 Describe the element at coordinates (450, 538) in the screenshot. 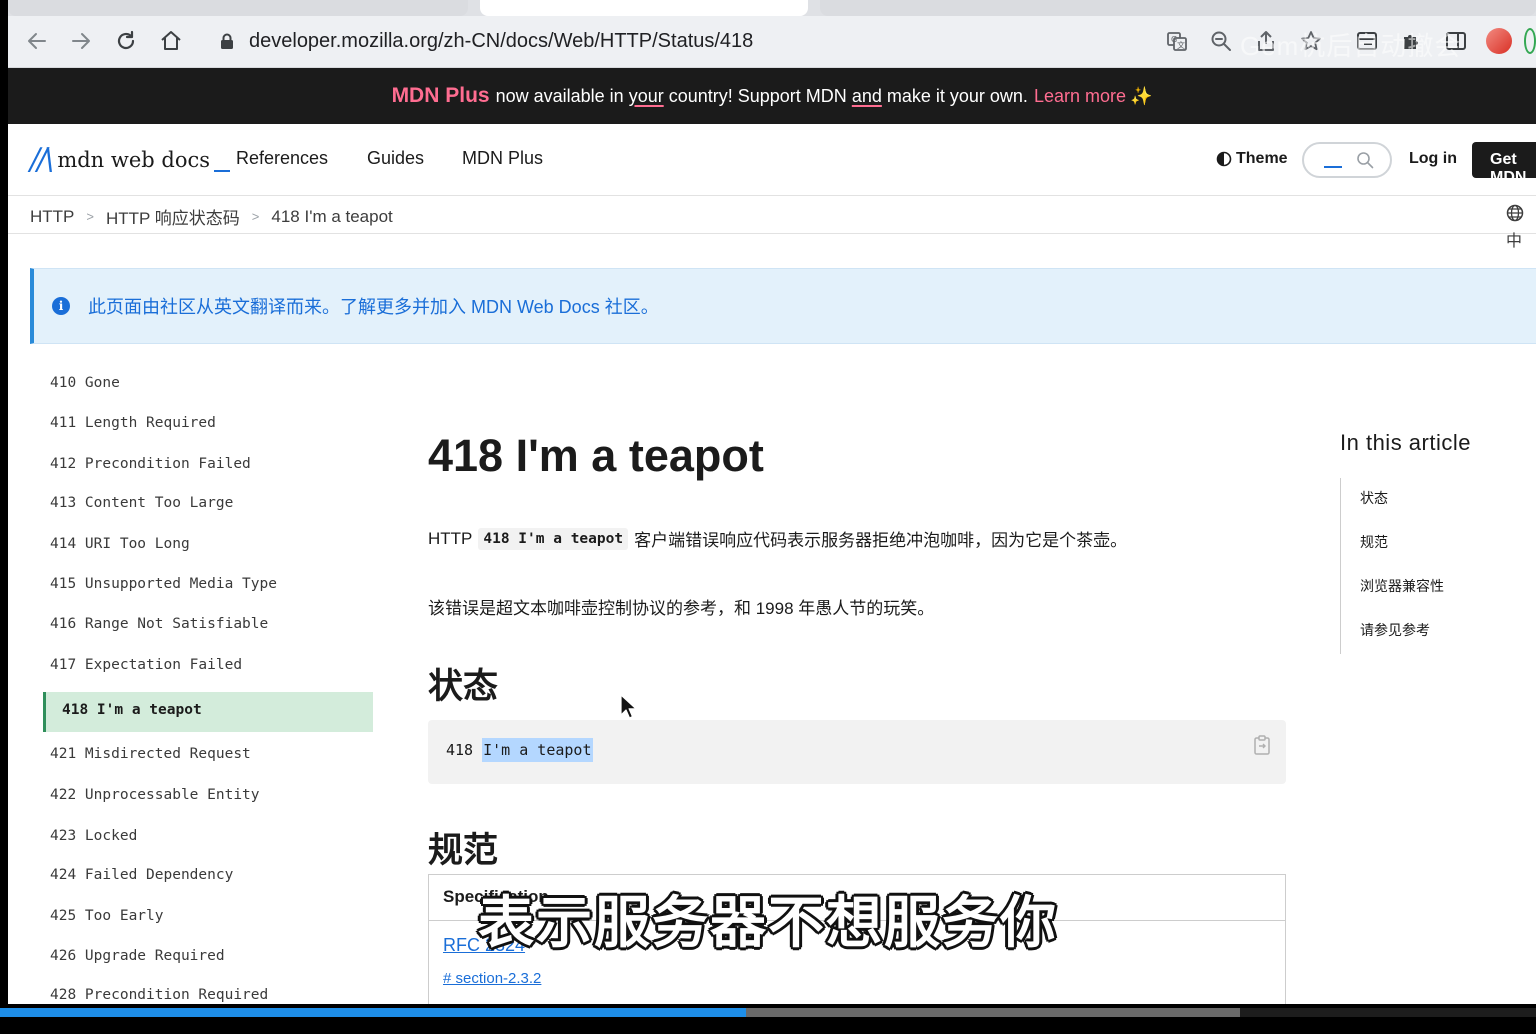

I see `intro-text-before: HTTP` at that location.